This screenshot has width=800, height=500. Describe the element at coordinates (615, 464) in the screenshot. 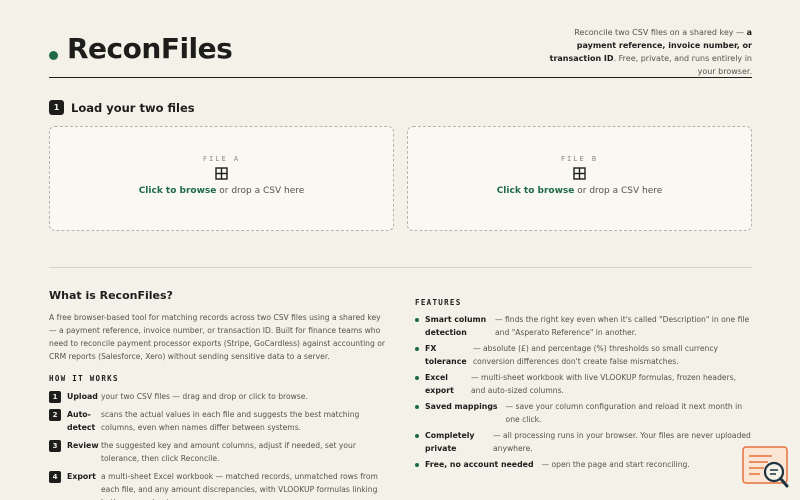

I see `feature-desc: — open the page and start reconciling.` at that location.